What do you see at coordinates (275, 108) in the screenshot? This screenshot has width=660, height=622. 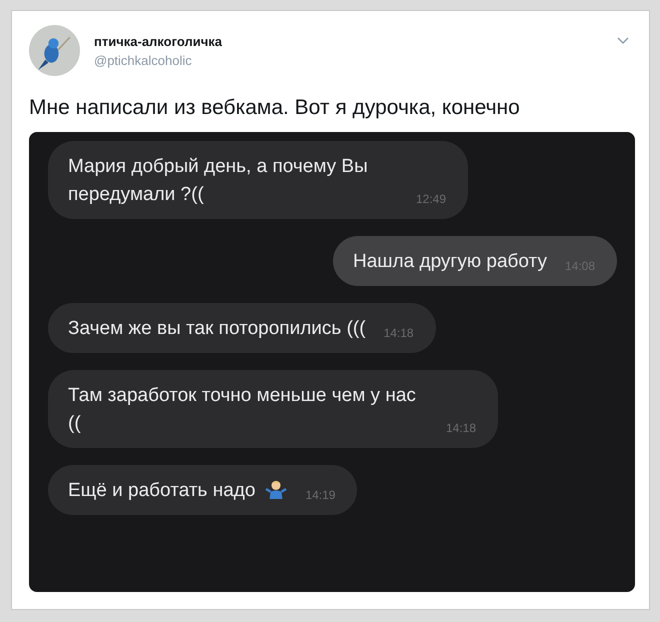 I see `tweet-text: Мне написали из вебкама. Вот я дурочка, конечно` at bounding box center [275, 108].